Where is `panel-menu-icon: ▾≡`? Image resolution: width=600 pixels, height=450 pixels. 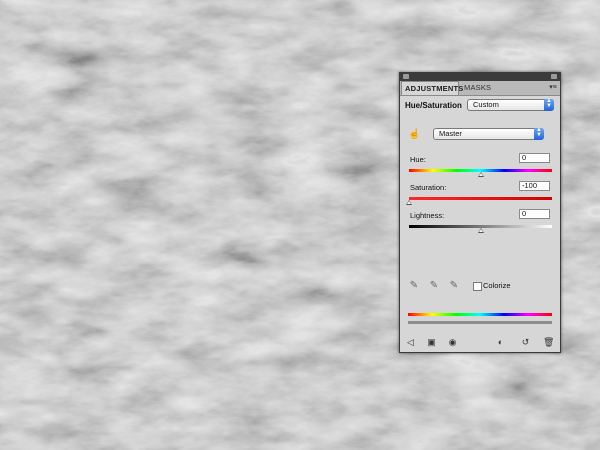 panel-menu-icon: ▾≡ is located at coordinates (553, 87).